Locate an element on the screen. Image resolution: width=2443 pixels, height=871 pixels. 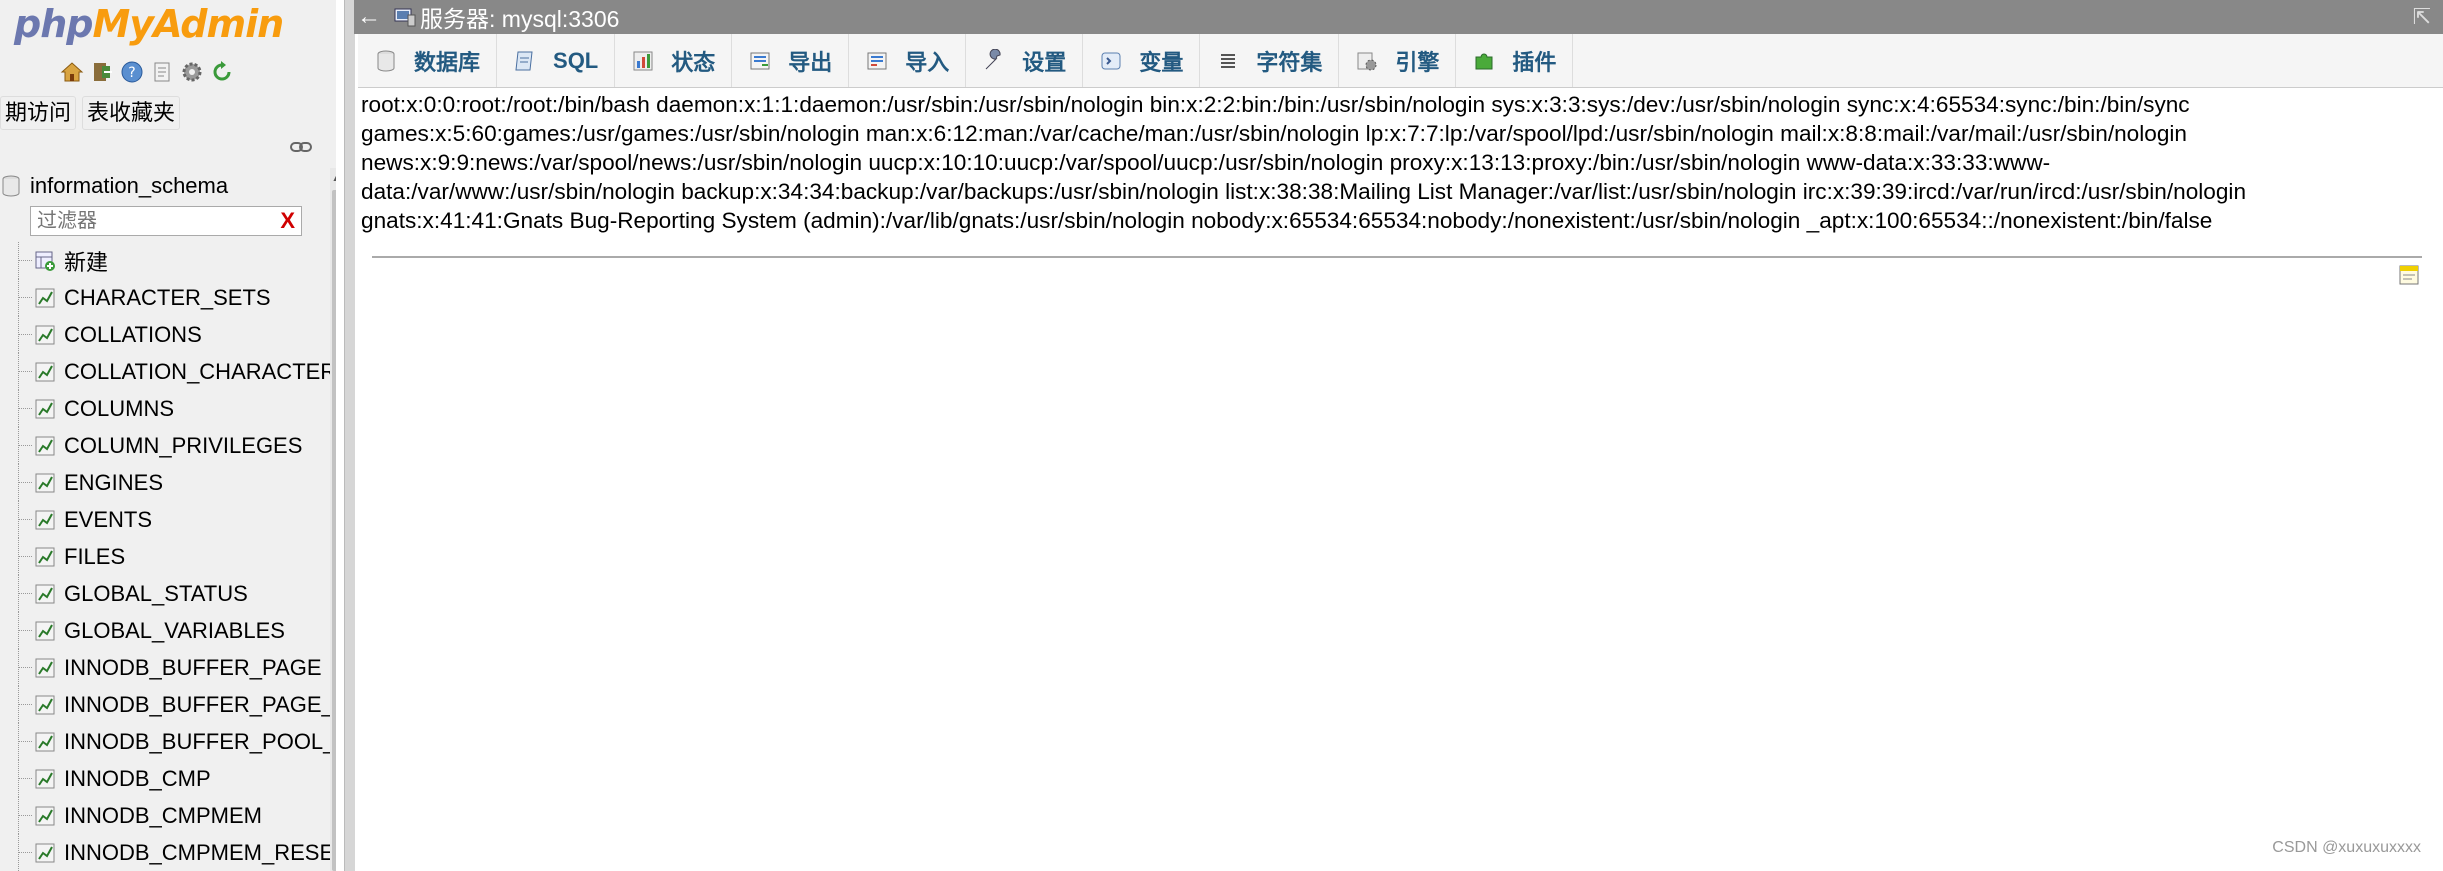
logo-php-text: php is located at coordinates (53, 24).